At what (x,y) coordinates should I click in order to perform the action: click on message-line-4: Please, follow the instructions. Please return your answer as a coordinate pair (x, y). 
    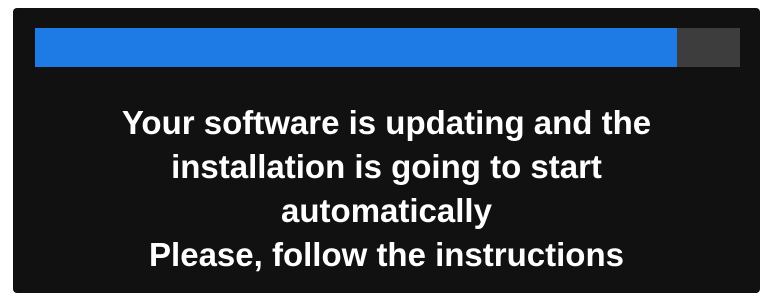
    Looking at the image, I should click on (386, 254).